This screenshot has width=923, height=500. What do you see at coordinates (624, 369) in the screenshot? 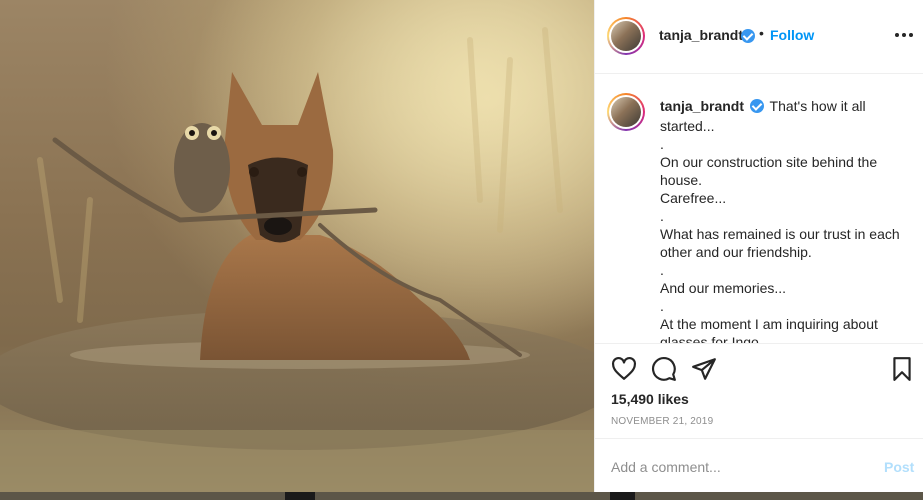
I see `heart-icon` at bounding box center [624, 369].